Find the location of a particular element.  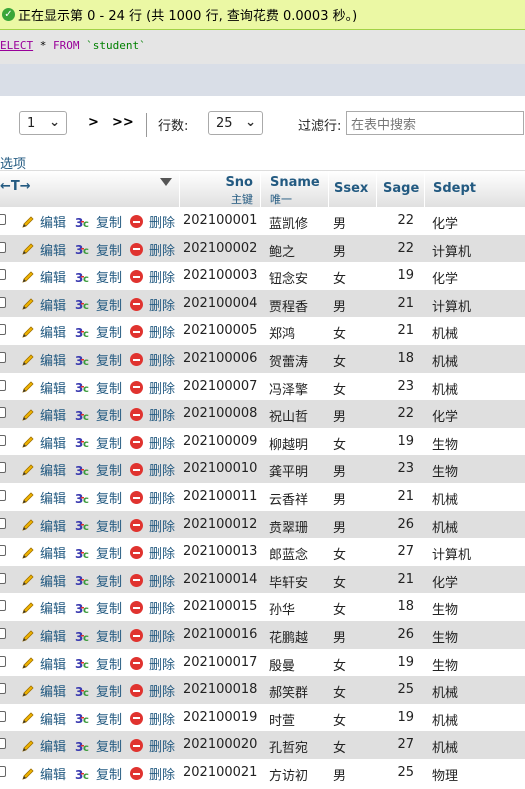

column-header-sno: Sno 主键 is located at coordinates (220, 189).